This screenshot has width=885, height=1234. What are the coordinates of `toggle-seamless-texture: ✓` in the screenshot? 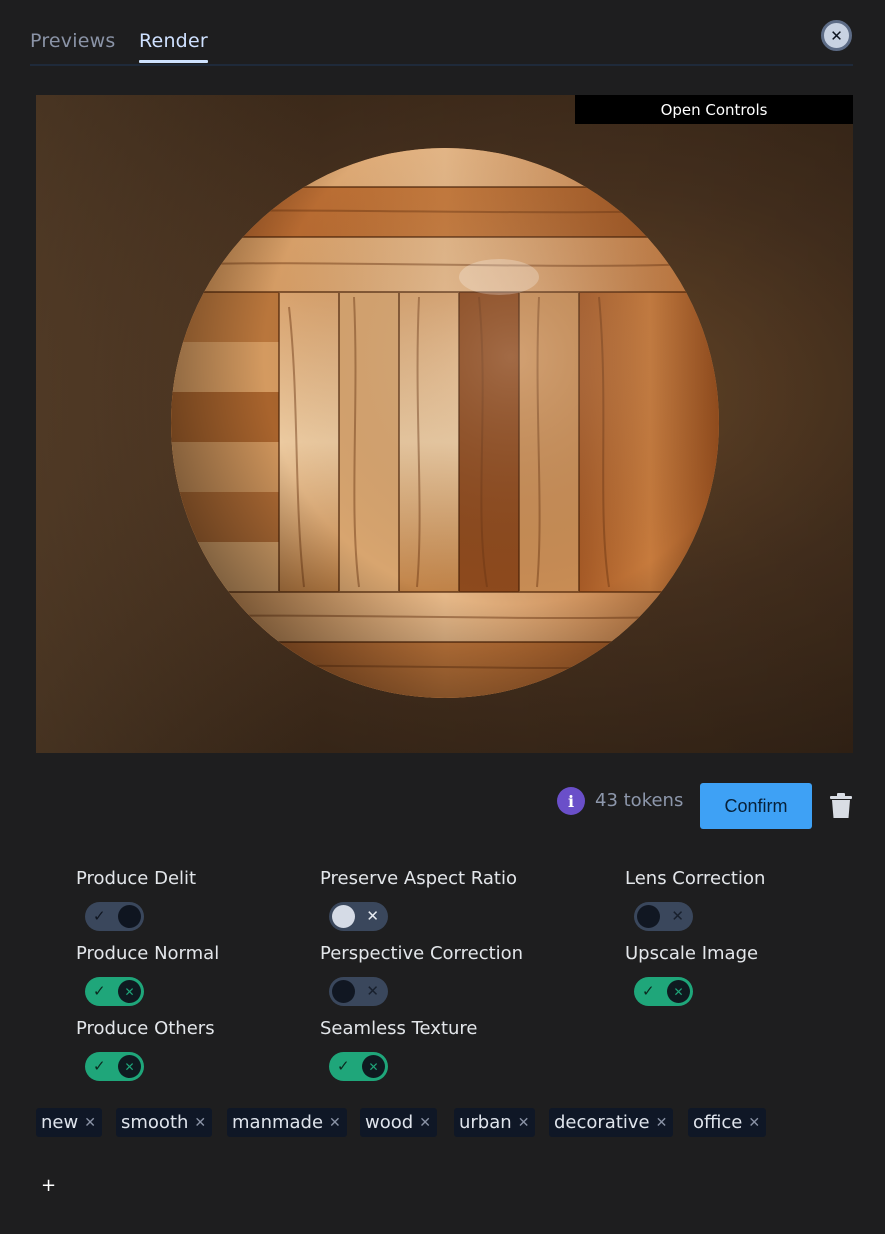 It's located at (358, 1066).